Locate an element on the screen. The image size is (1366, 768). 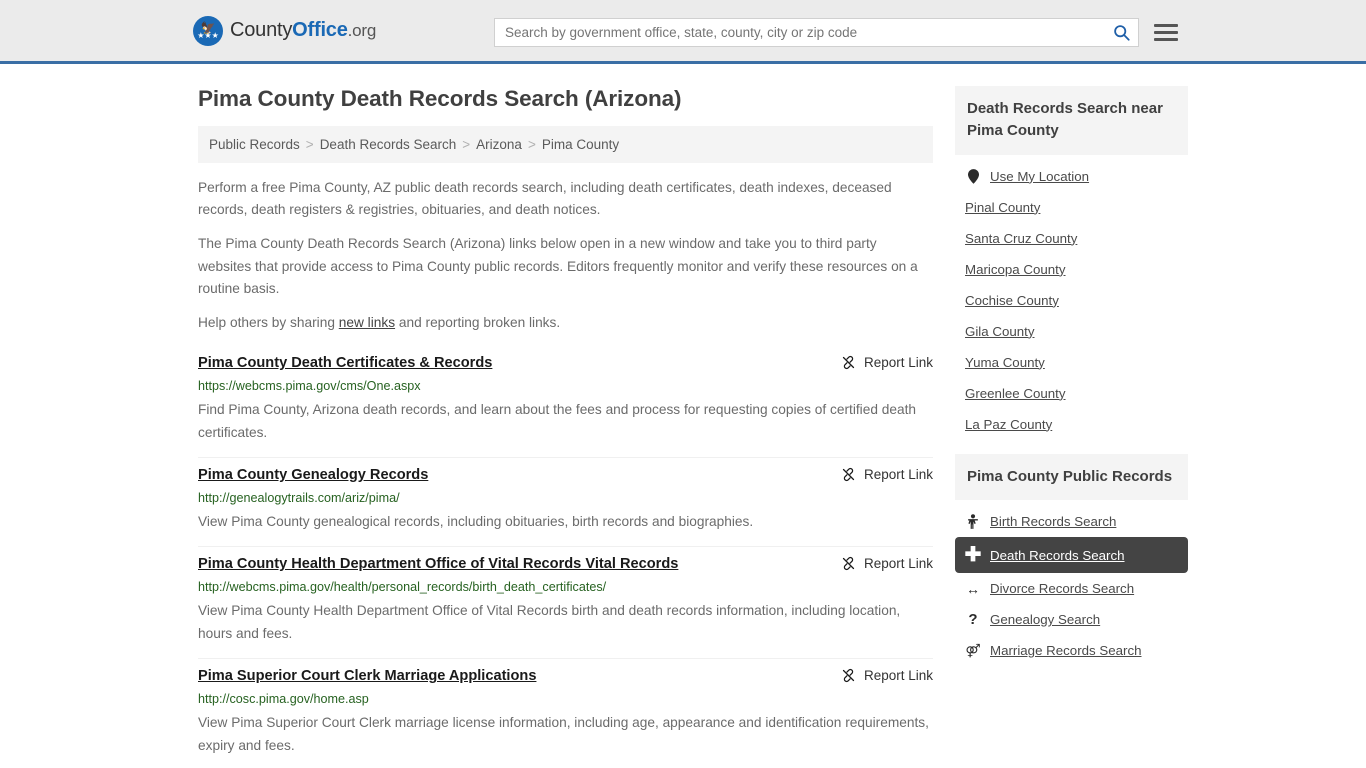
breadcrumb-item-pima-county: Pima County is located at coordinates (580, 144).